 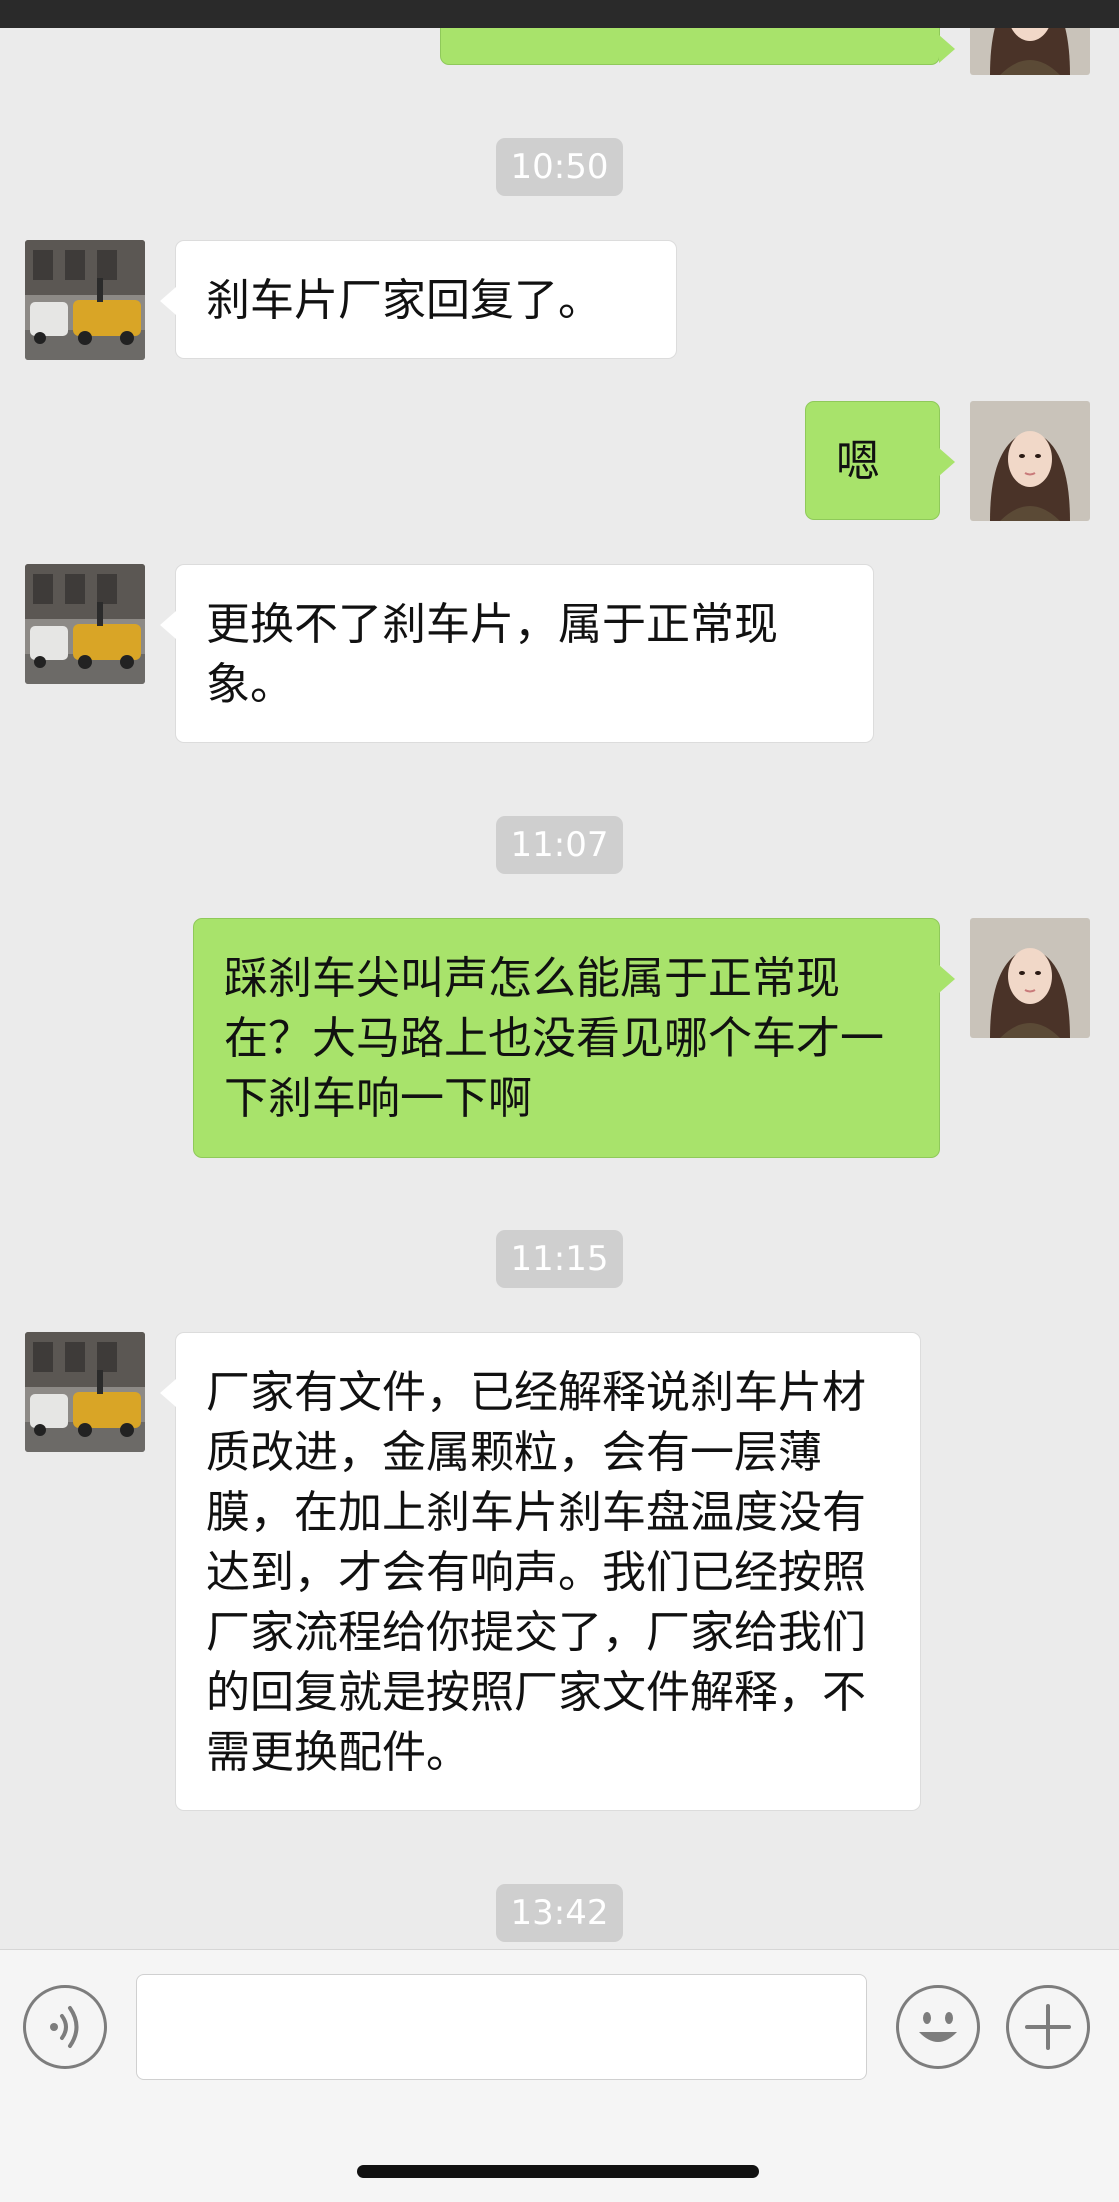 I want to click on plus-icon, so click(x=1048, y=2027).